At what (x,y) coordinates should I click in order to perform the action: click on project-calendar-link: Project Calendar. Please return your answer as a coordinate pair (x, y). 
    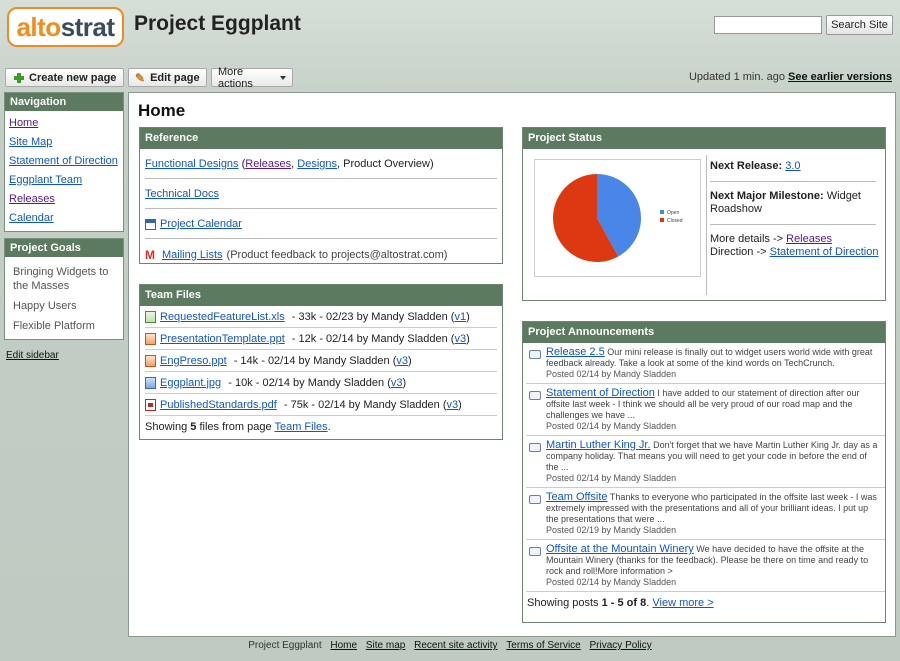
    Looking at the image, I should click on (201, 224).